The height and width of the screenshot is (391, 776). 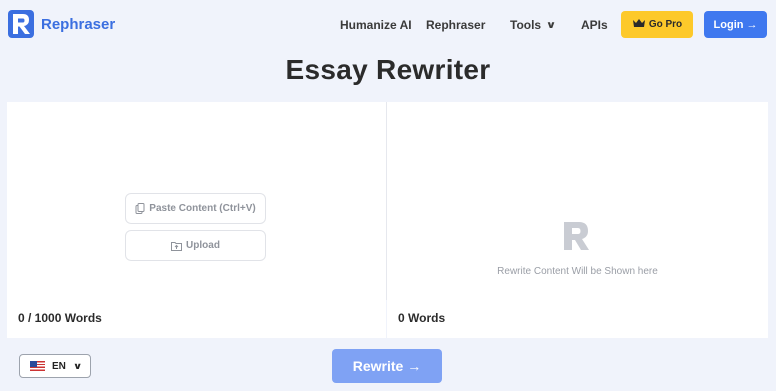 What do you see at coordinates (140, 208) in the screenshot?
I see `clipboard-icon` at bounding box center [140, 208].